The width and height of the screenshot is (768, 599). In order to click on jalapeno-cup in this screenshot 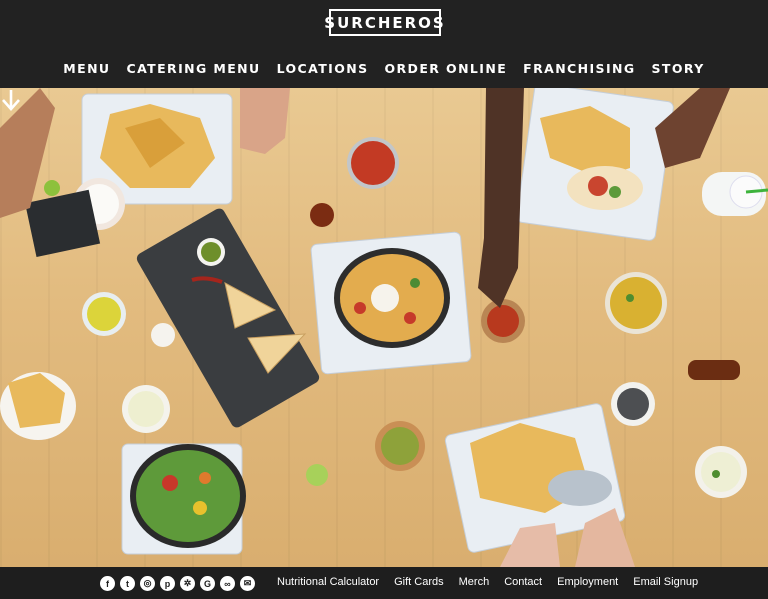, I will do `click(633, 404)`.